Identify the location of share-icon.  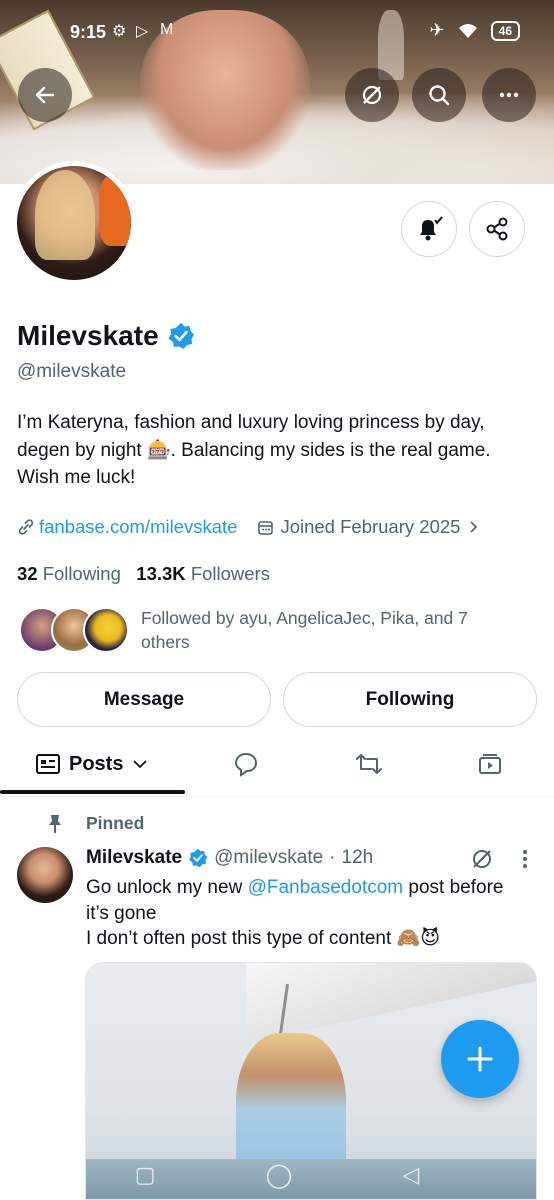
(497, 229).